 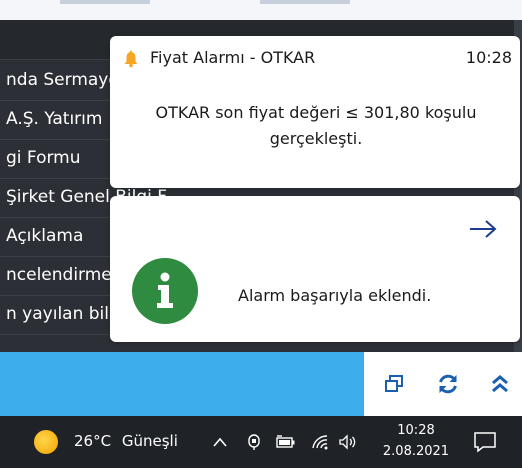 I want to click on wifi-icon, so click(x=320, y=442).